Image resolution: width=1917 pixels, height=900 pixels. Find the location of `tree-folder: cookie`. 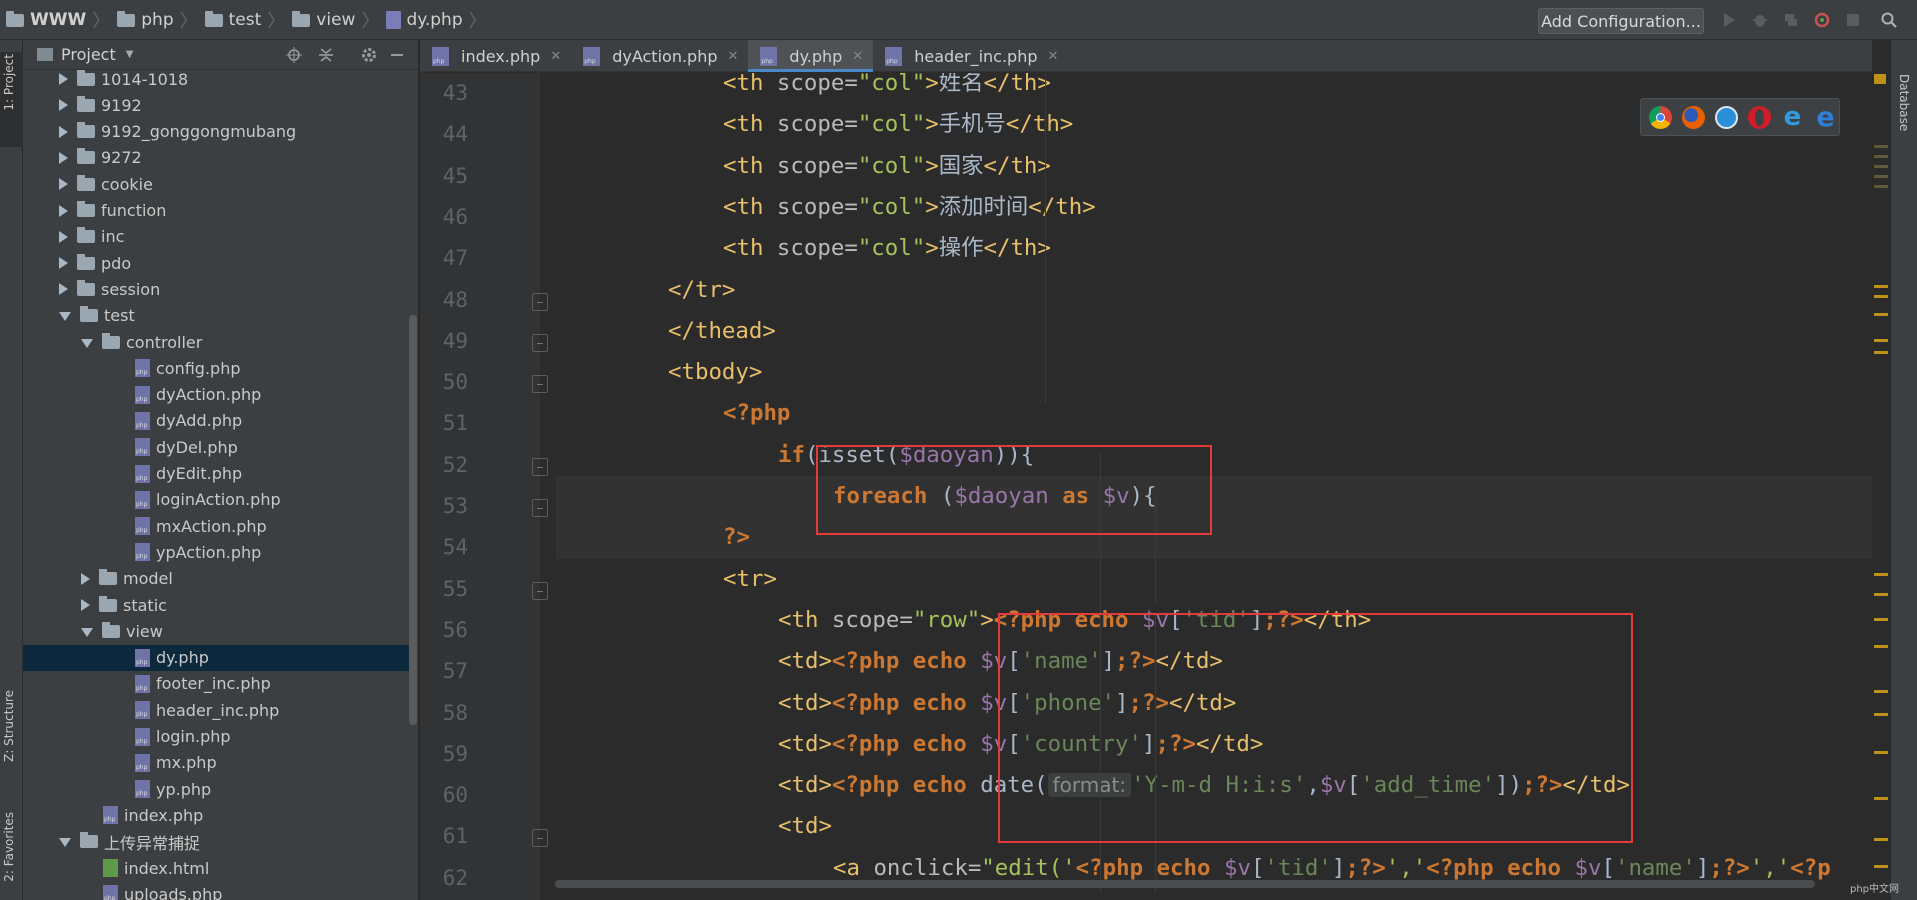

tree-folder: cookie is located at coordinates (218, 184).